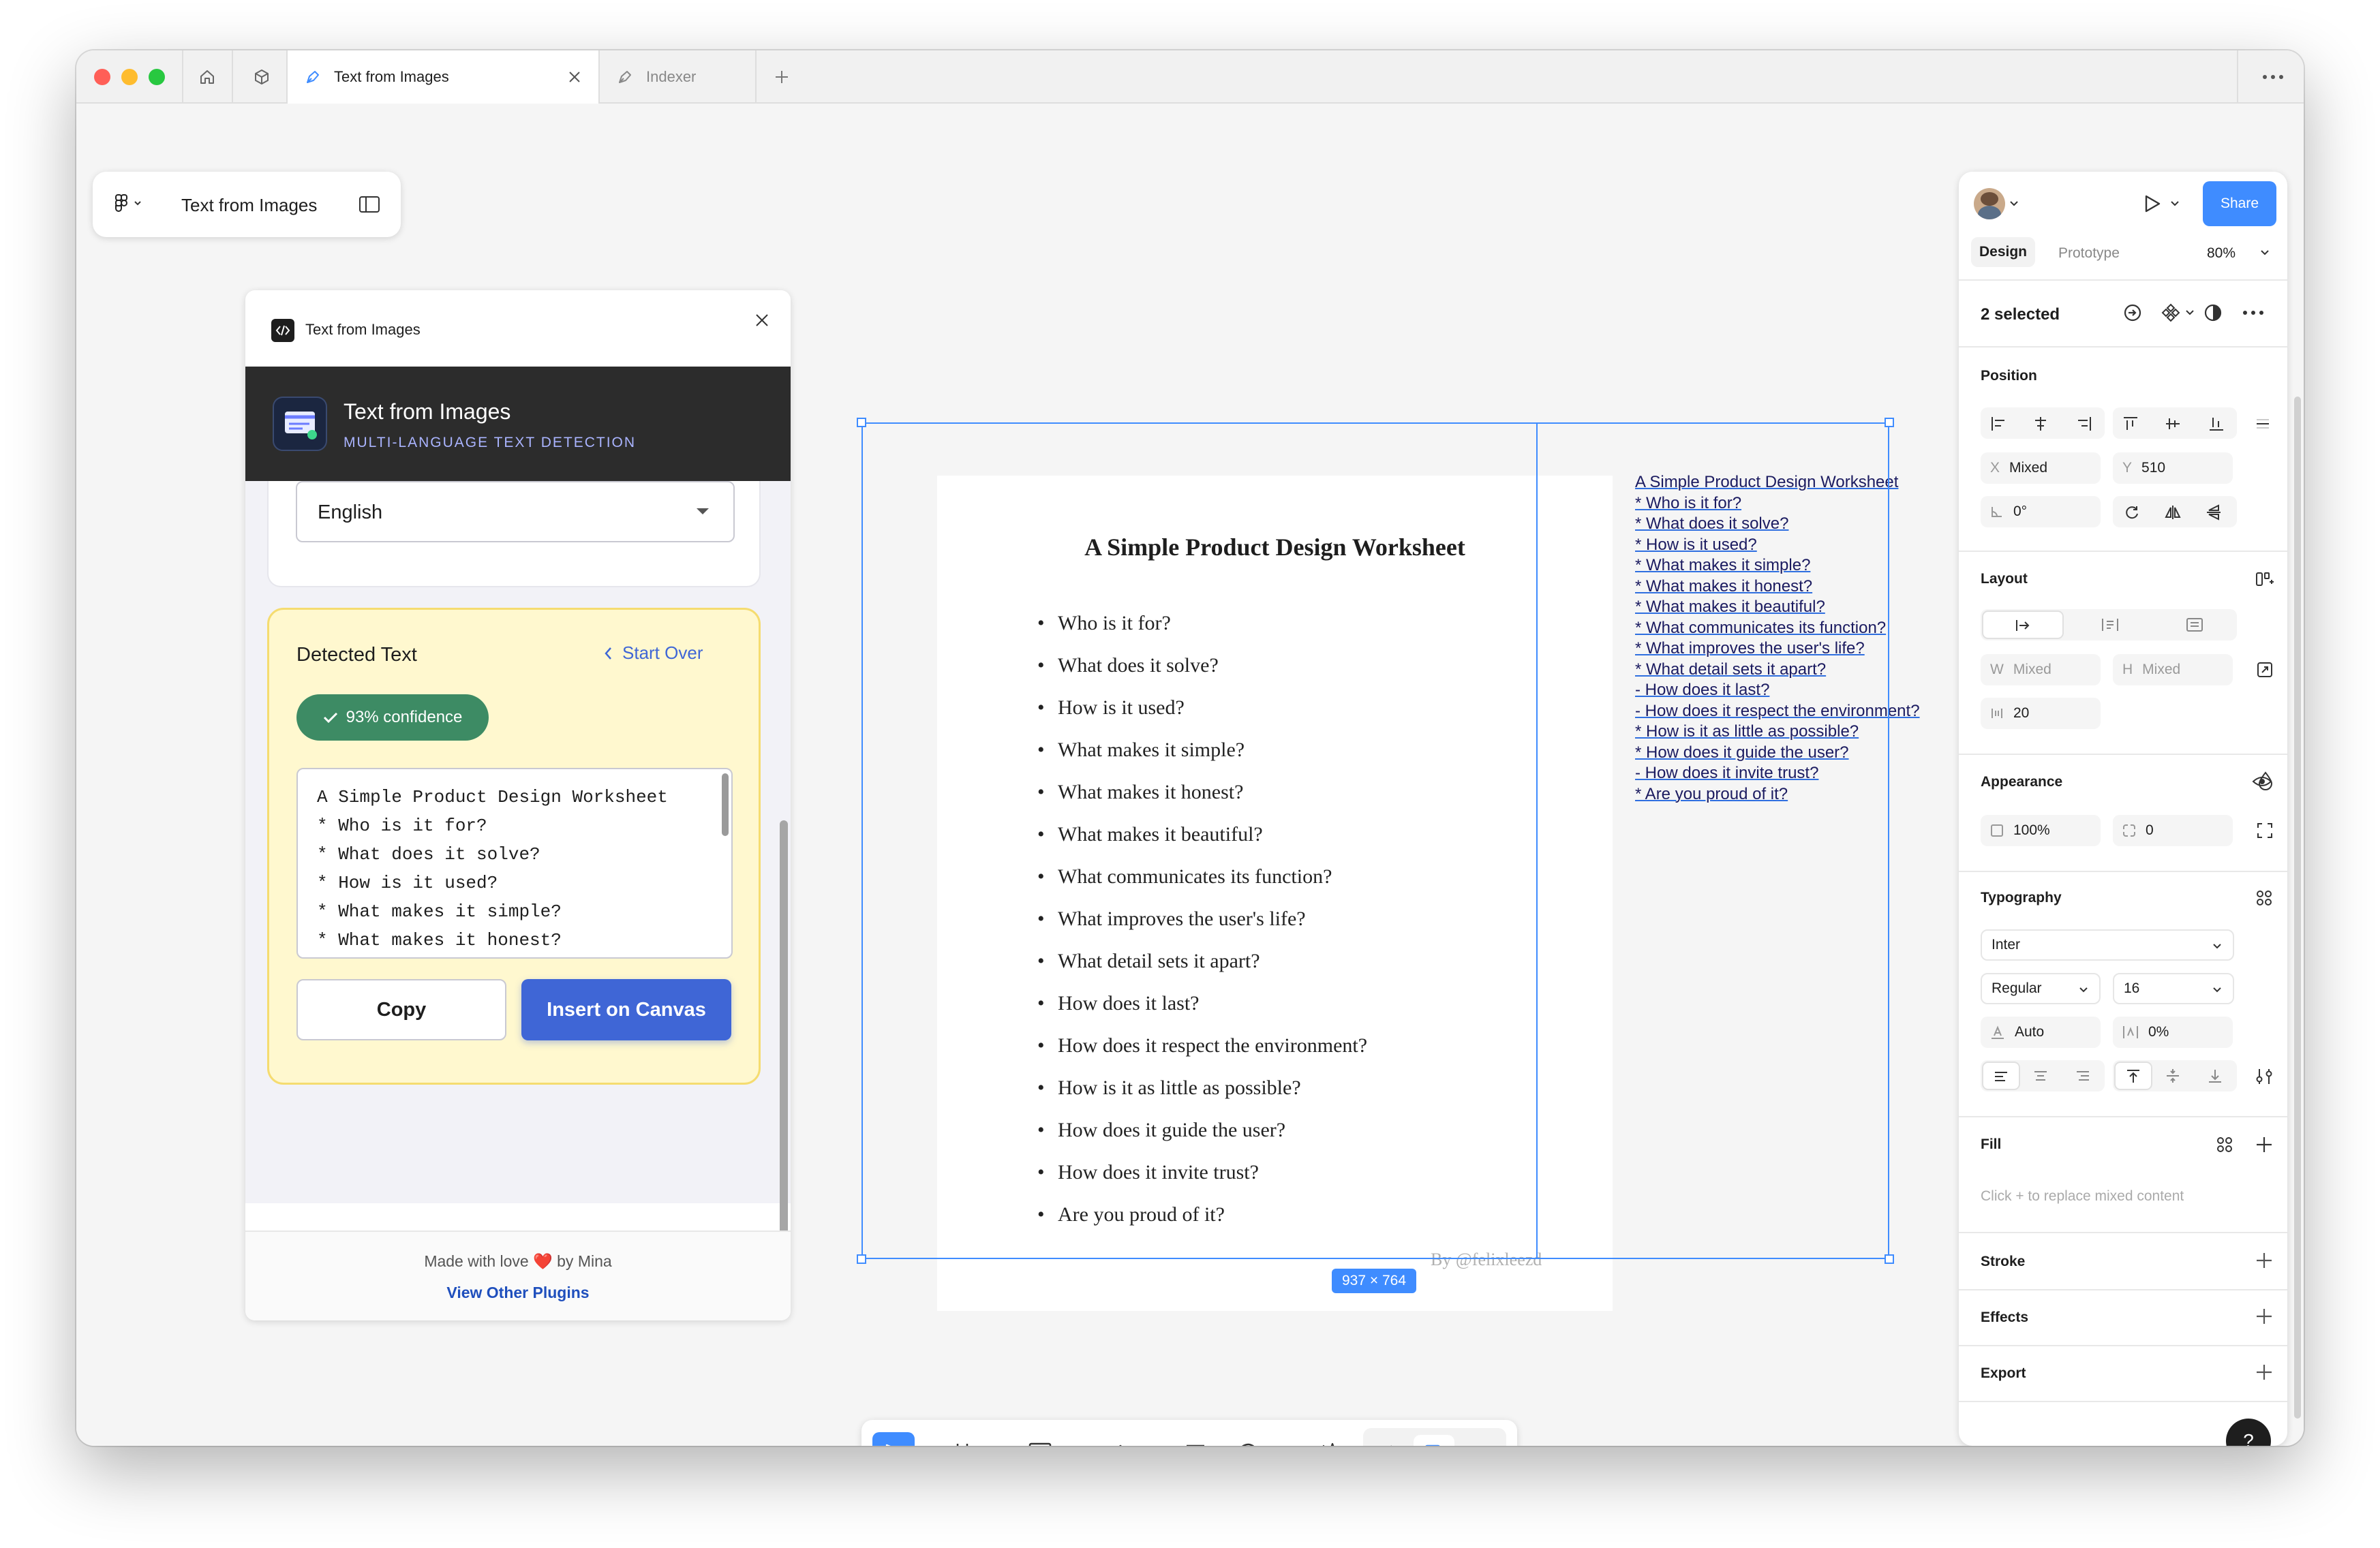  Describe the element at coordinates (261, 77) in the screenshot. I see `community-icon` at that location.